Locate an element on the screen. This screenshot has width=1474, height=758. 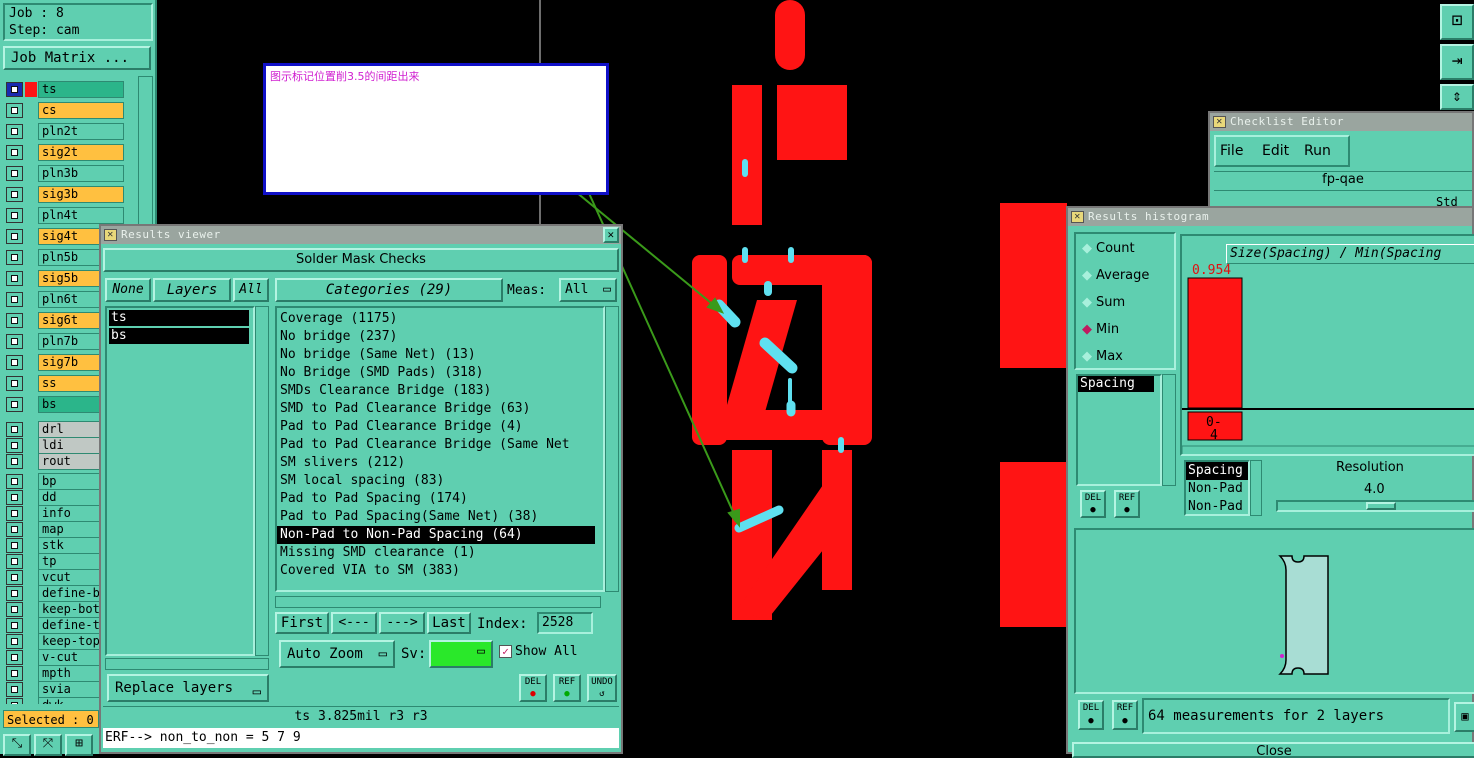
chart-hscroll is located at coordinates (1328, 450).